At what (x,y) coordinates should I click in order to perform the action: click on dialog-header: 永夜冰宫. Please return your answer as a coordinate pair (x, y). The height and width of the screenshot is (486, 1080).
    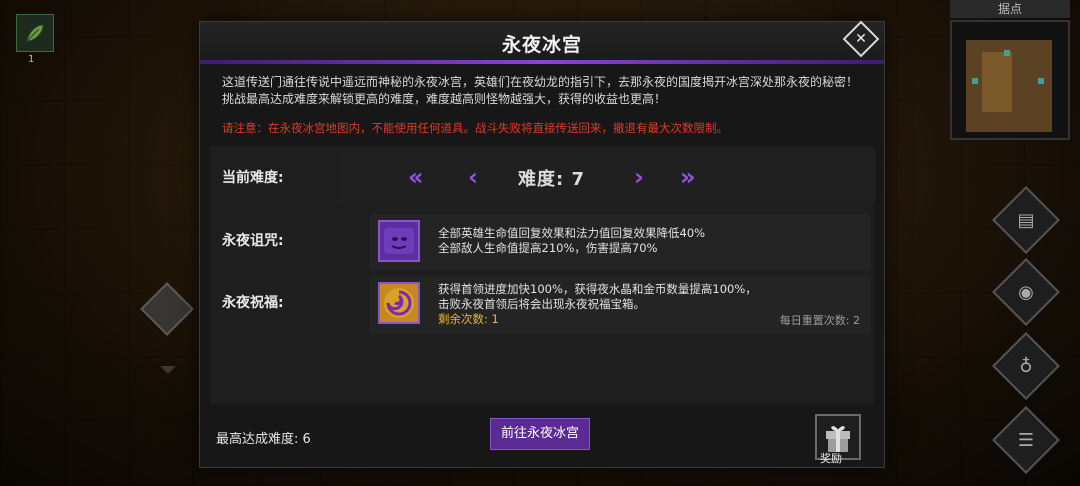
    Looking at the image, I should click on (542, 41).